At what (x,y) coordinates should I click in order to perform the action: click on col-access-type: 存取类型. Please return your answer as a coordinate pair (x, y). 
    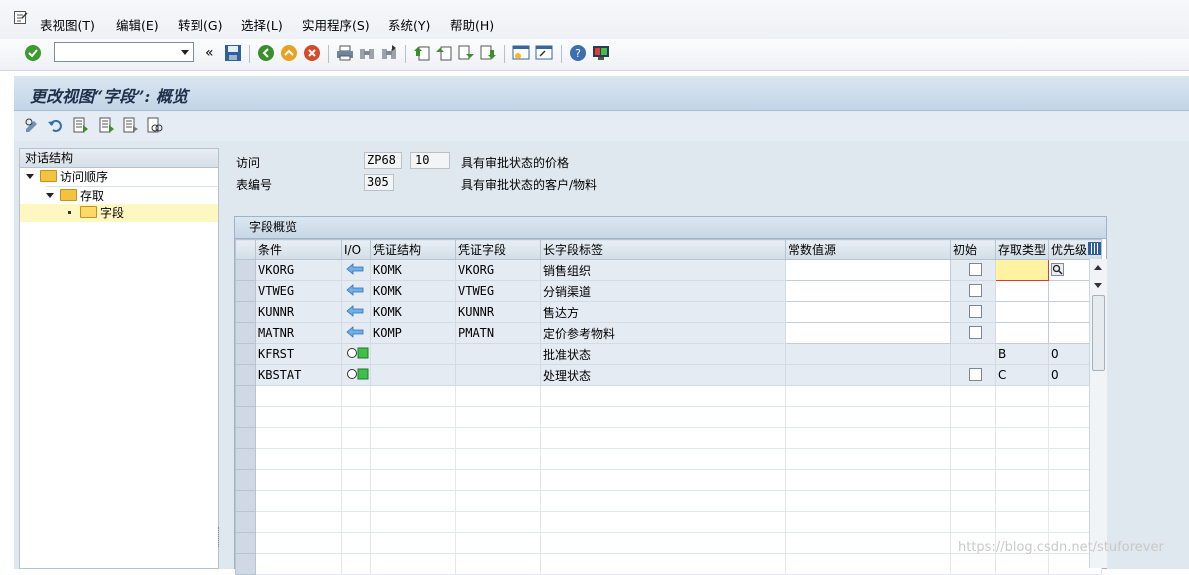
    Looking at the image, I should click on (1022, 249).